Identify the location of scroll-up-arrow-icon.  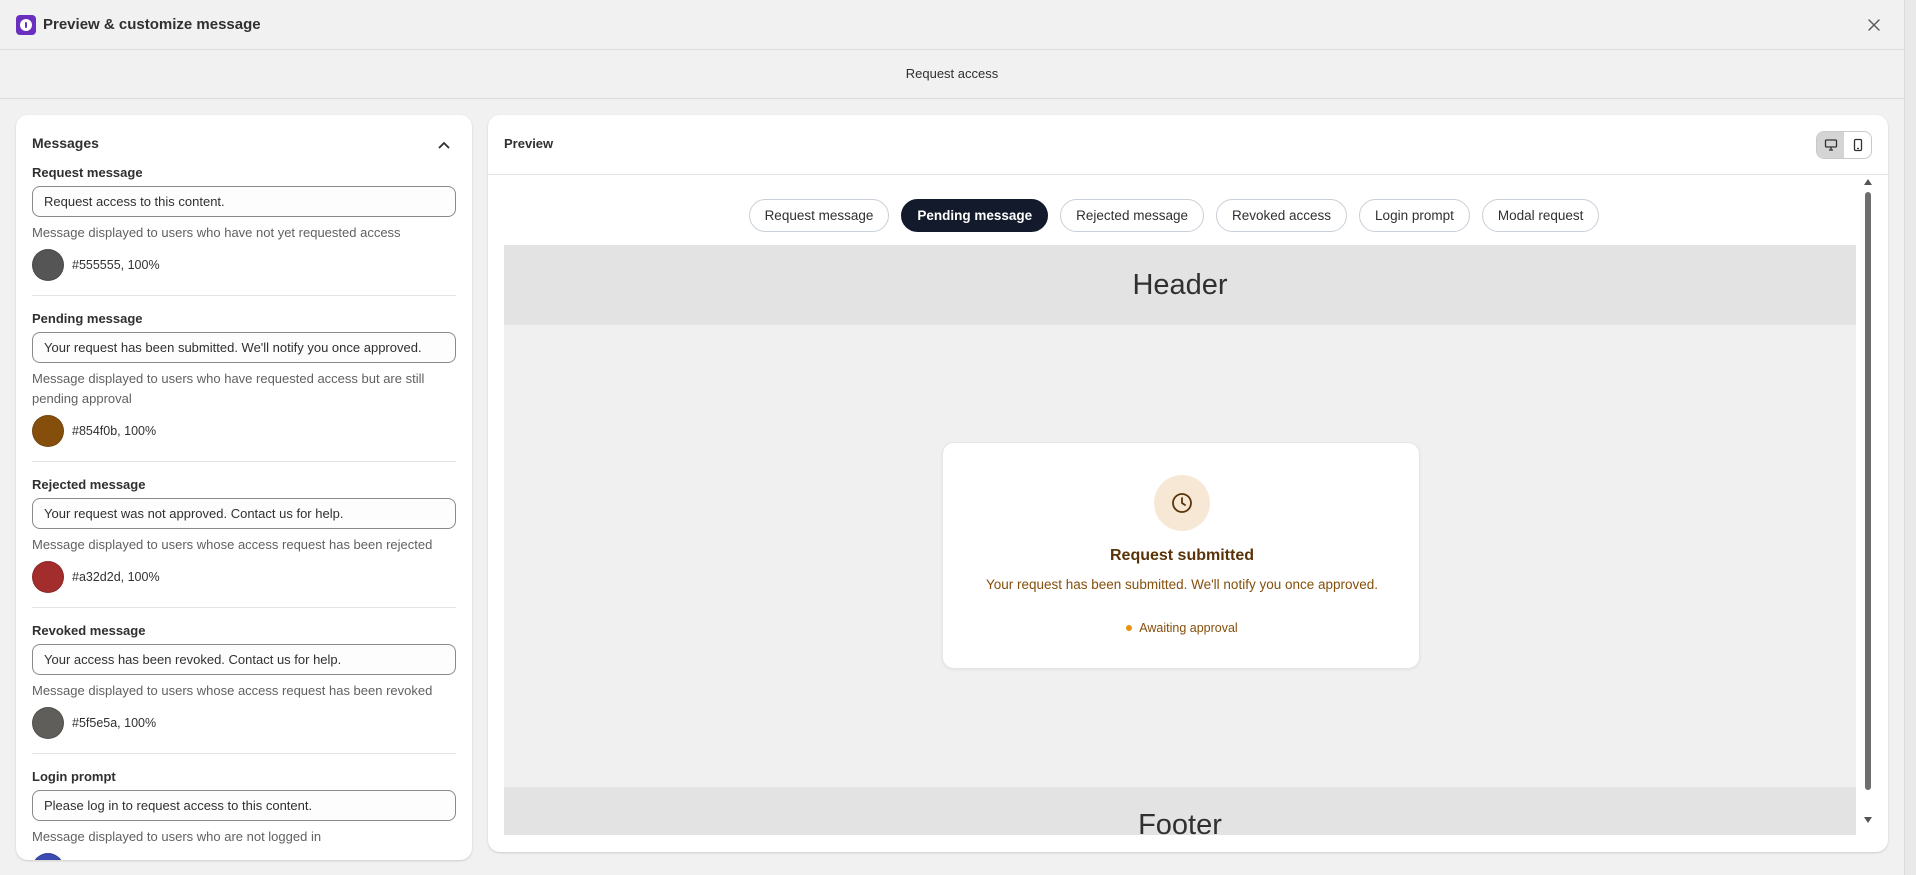
(1868, 182).